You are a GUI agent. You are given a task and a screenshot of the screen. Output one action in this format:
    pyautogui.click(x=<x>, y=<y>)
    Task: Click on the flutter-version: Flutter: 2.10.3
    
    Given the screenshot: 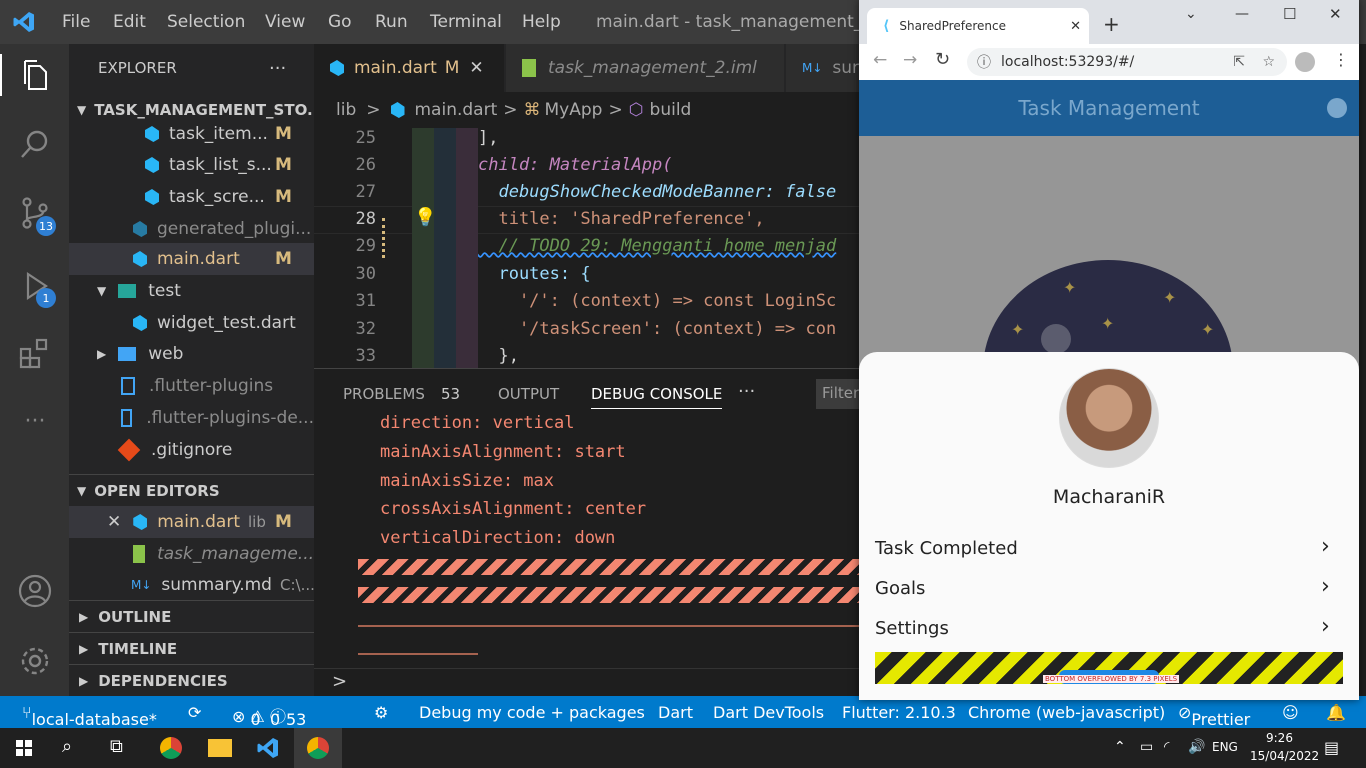 What is the action you would take?
    pyautogui.click(x=899, y=712)
    